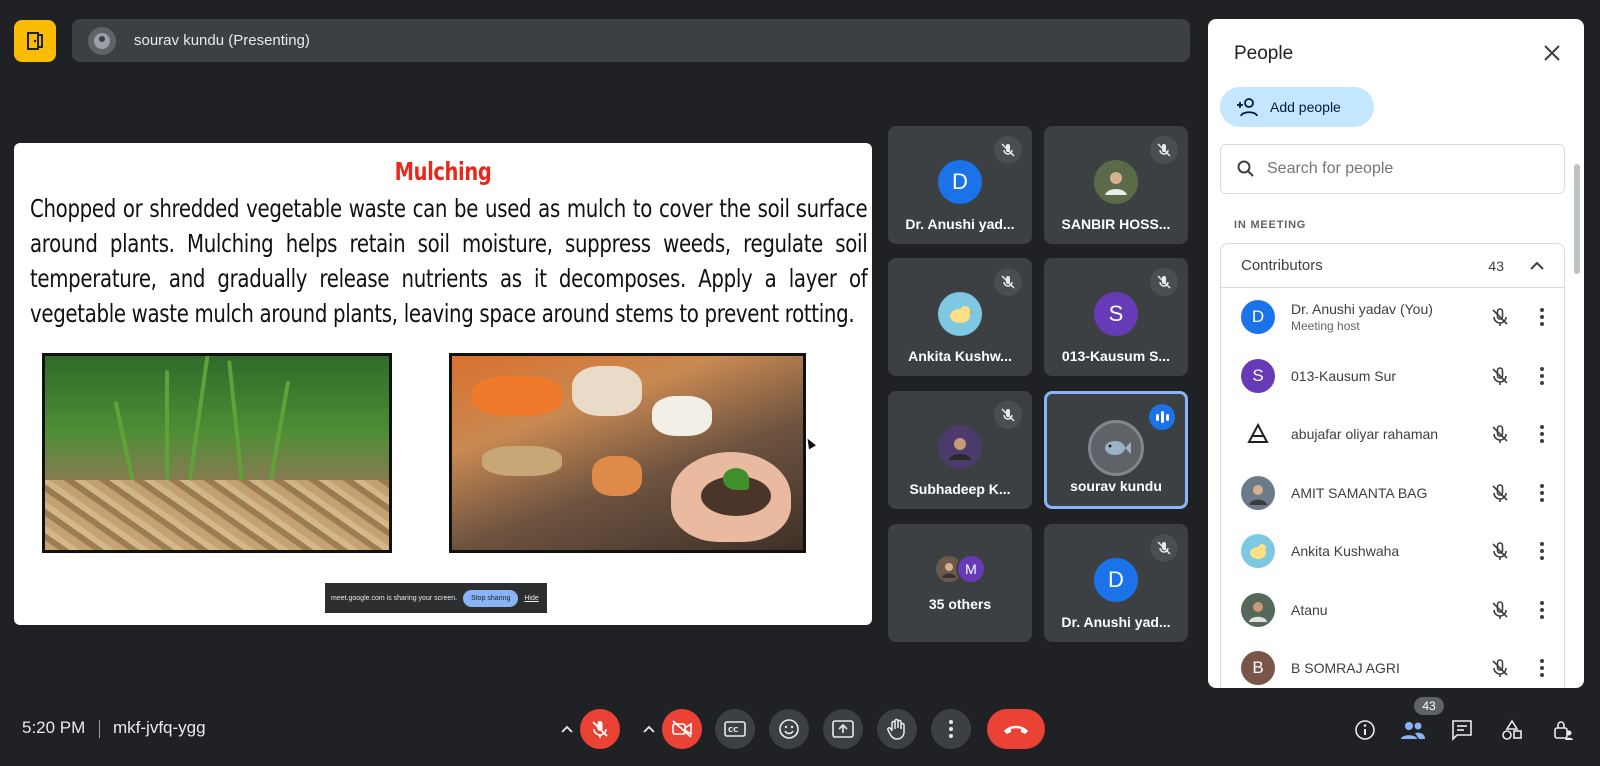  What do you see at coordinates (1325, 326) in the screenshot?
I see `person-role: Meeting host` at bounding box center [1325, 326].